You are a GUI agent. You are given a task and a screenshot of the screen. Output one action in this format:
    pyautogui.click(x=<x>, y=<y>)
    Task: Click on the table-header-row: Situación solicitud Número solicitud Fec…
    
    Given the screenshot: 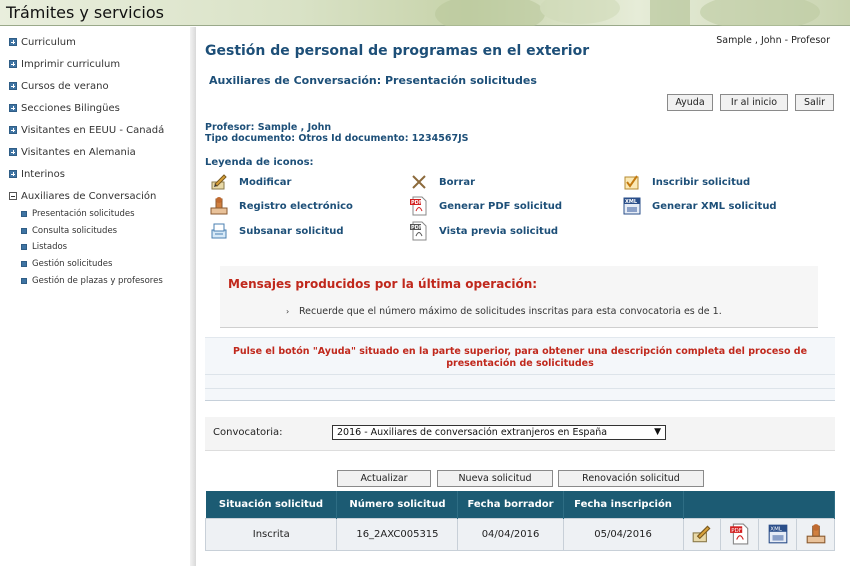 What is the action you would take?
    pyautogui.click(x=520, y=504)
    